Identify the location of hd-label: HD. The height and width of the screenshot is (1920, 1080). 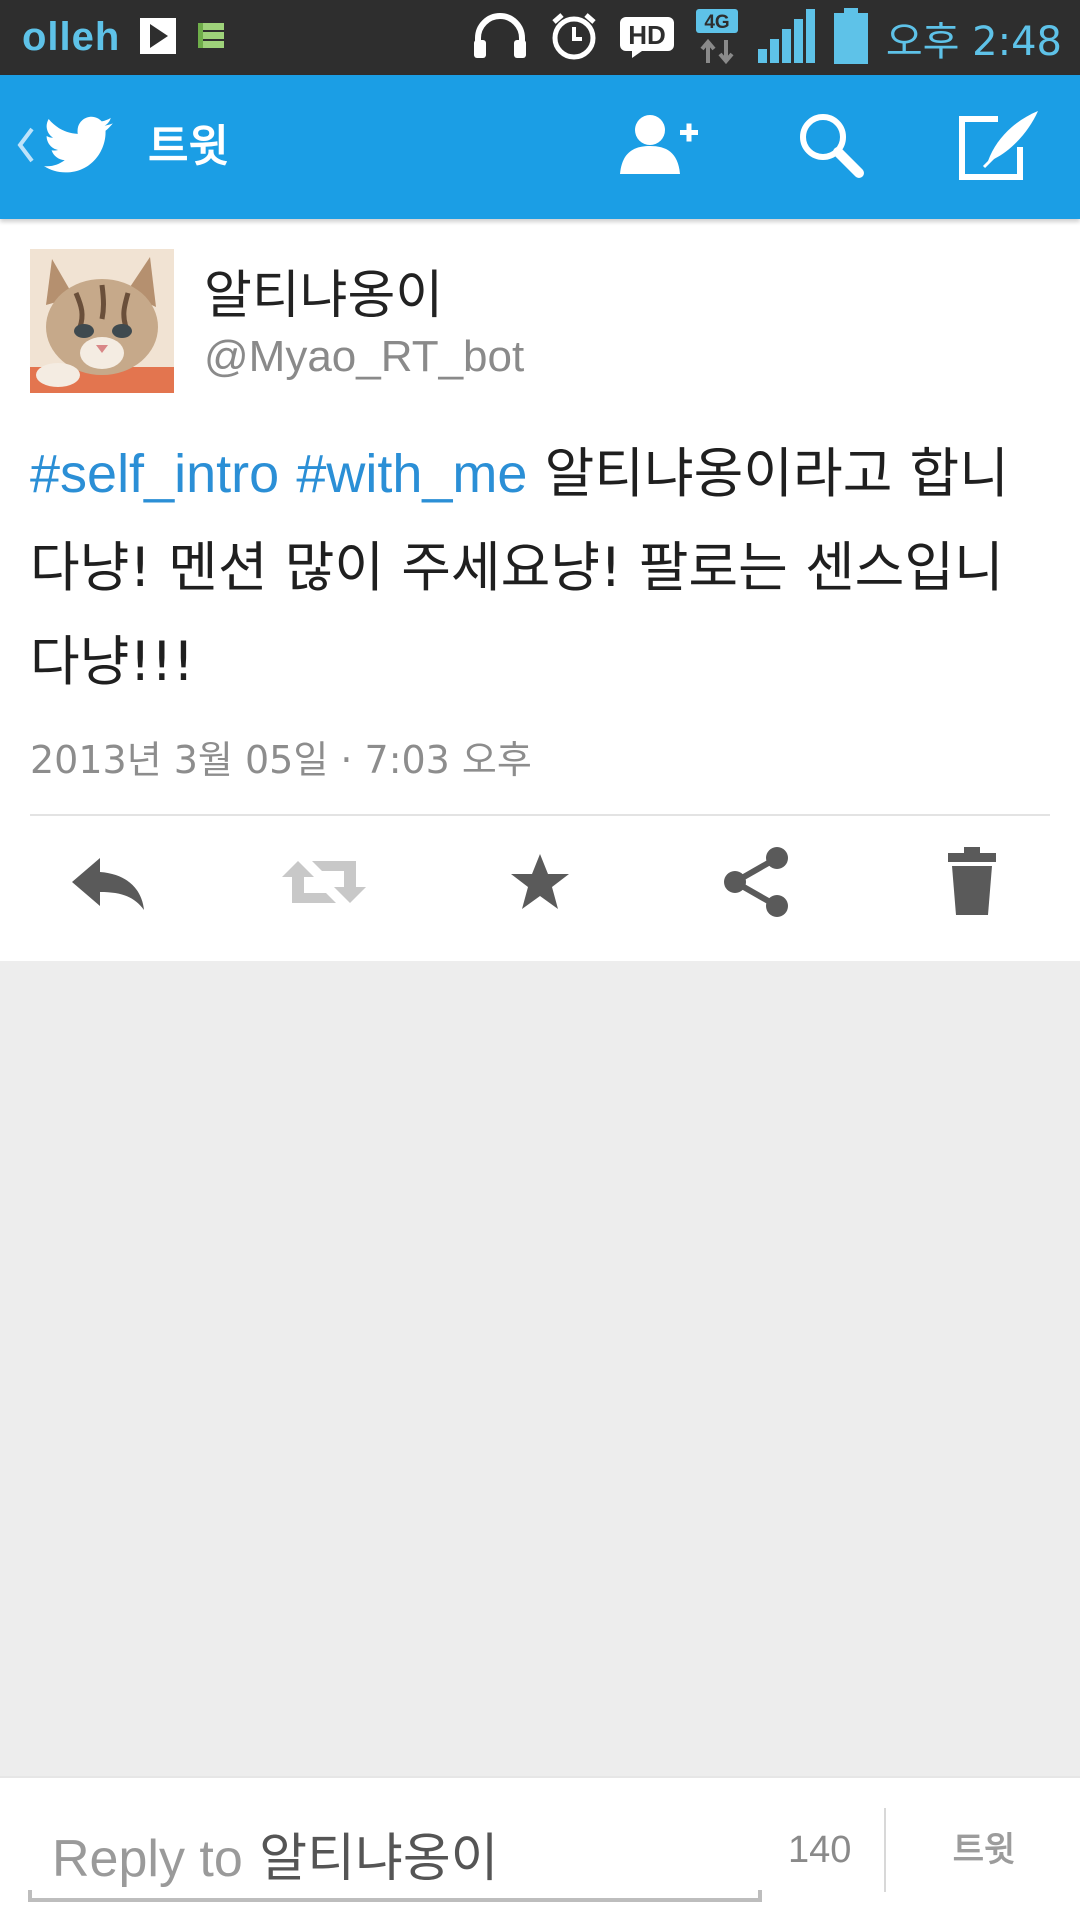
(647, 35).